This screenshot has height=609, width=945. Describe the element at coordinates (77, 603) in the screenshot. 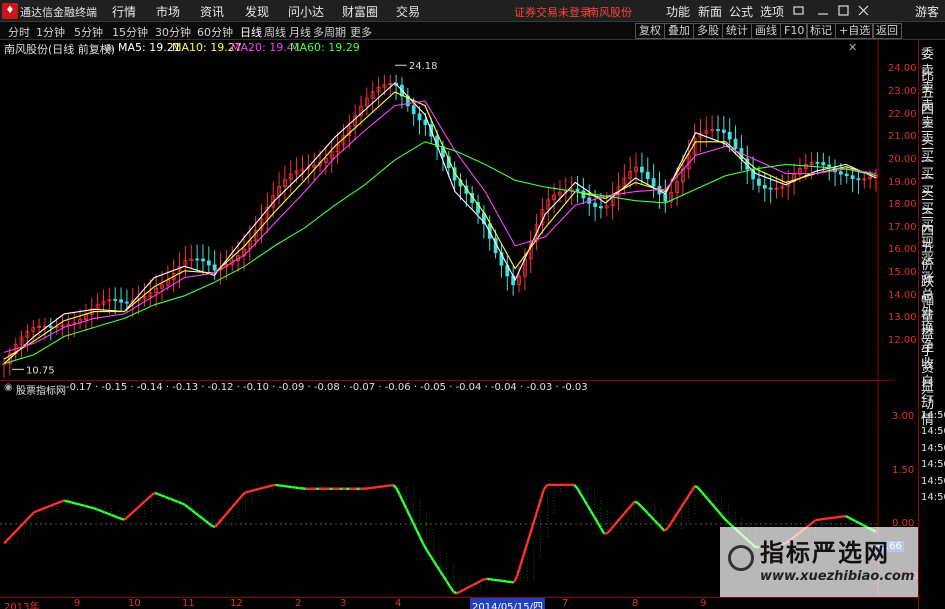

I see `time-tick-label: 9` at that location.